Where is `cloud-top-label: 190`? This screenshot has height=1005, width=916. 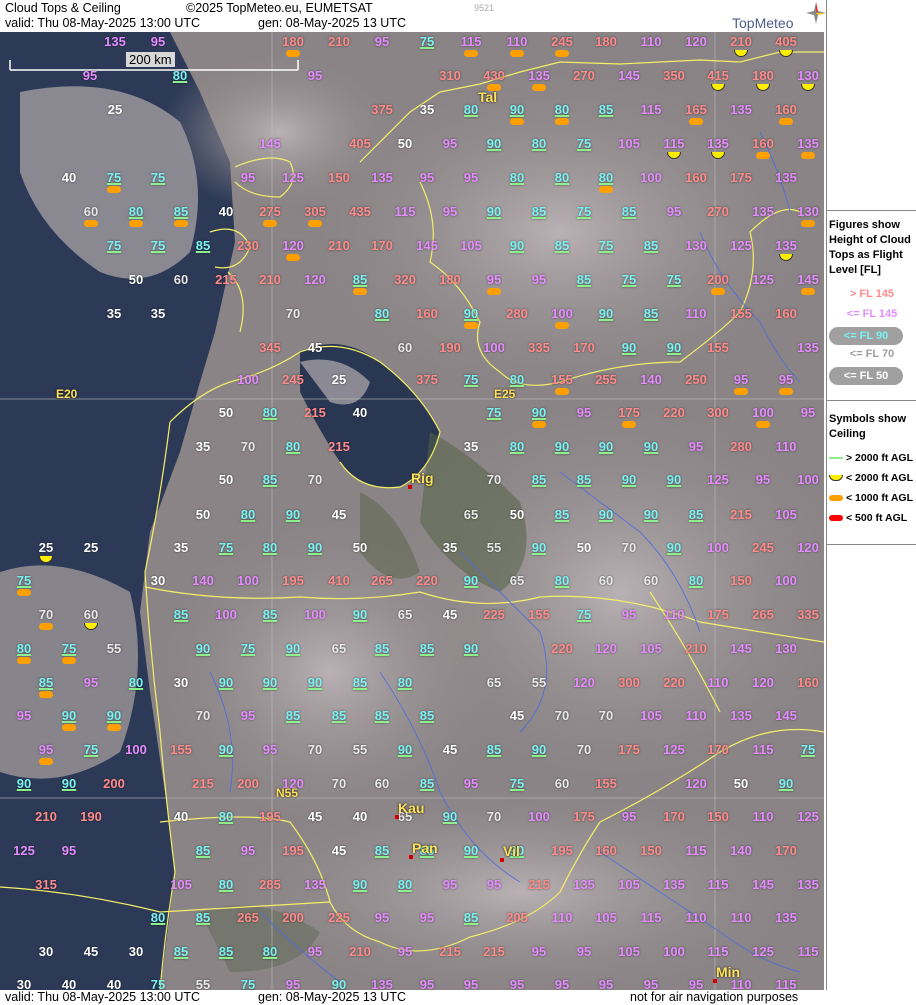
cloud-top-label: 190 is located at coordinates (450, 347).